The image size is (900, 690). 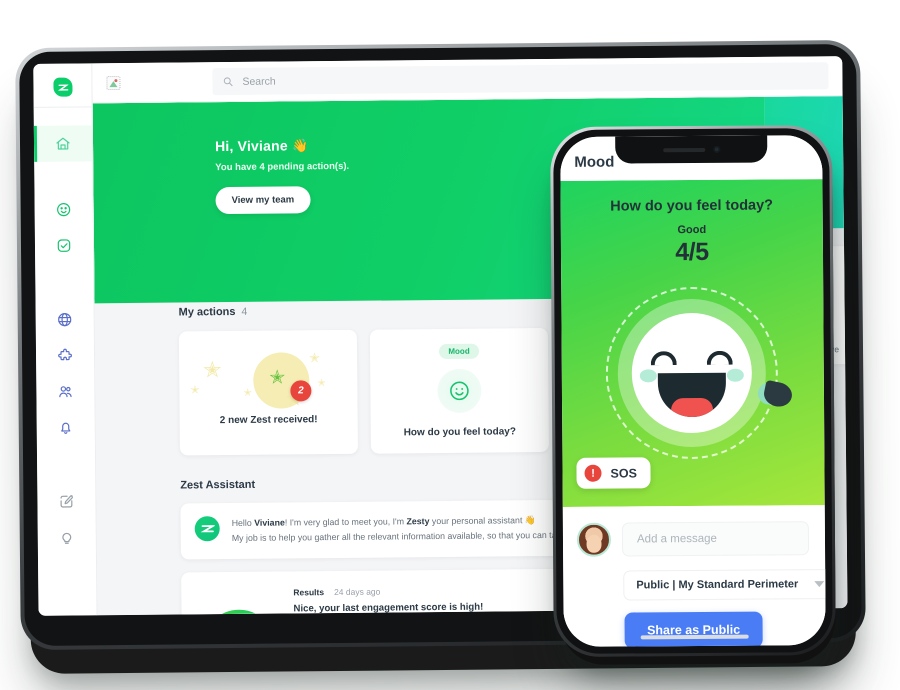 I want to click on mood-label: Good, so click(x=692, y=230).